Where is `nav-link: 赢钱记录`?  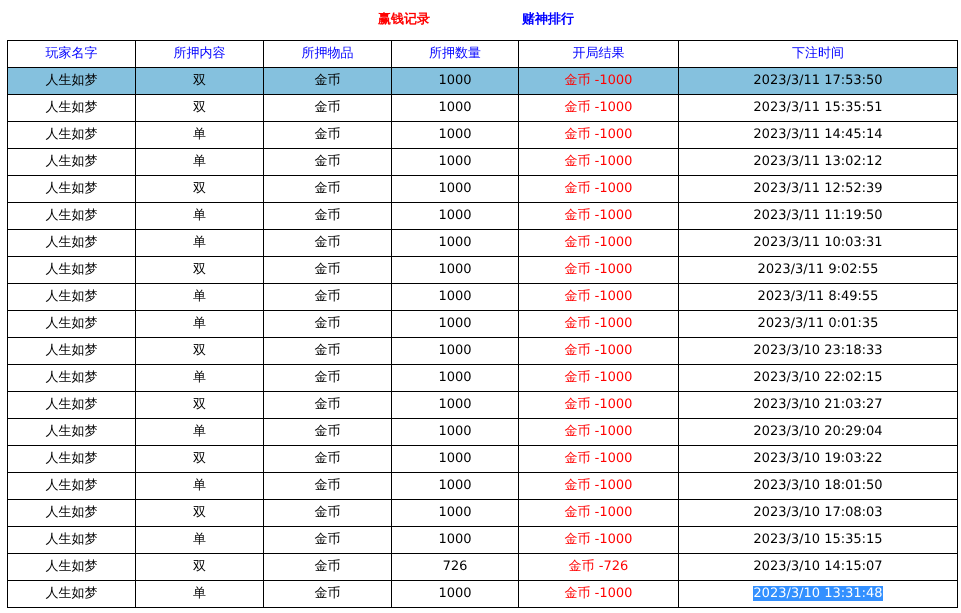 nav-link: 赢钱记录 is located at coordinates (404, 20).